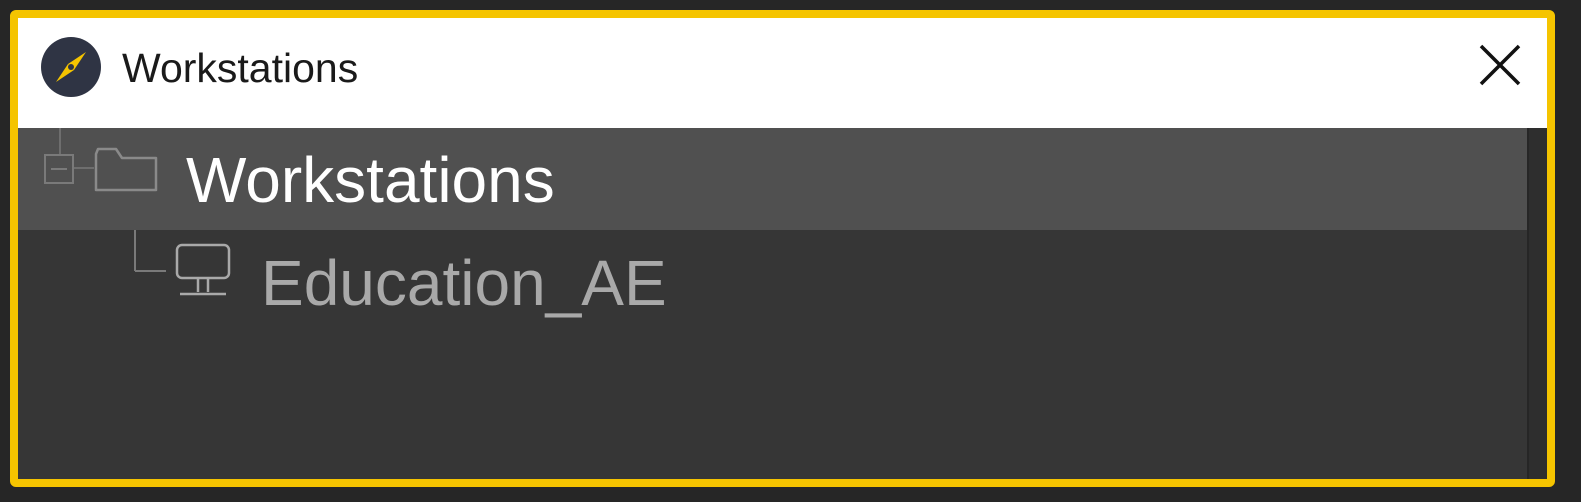 The height and width of the screenshot is (502, 1581). Describe the element at coordinates (1537, 303) in the screenshot. I see `vertical-scrollbar` at that location.